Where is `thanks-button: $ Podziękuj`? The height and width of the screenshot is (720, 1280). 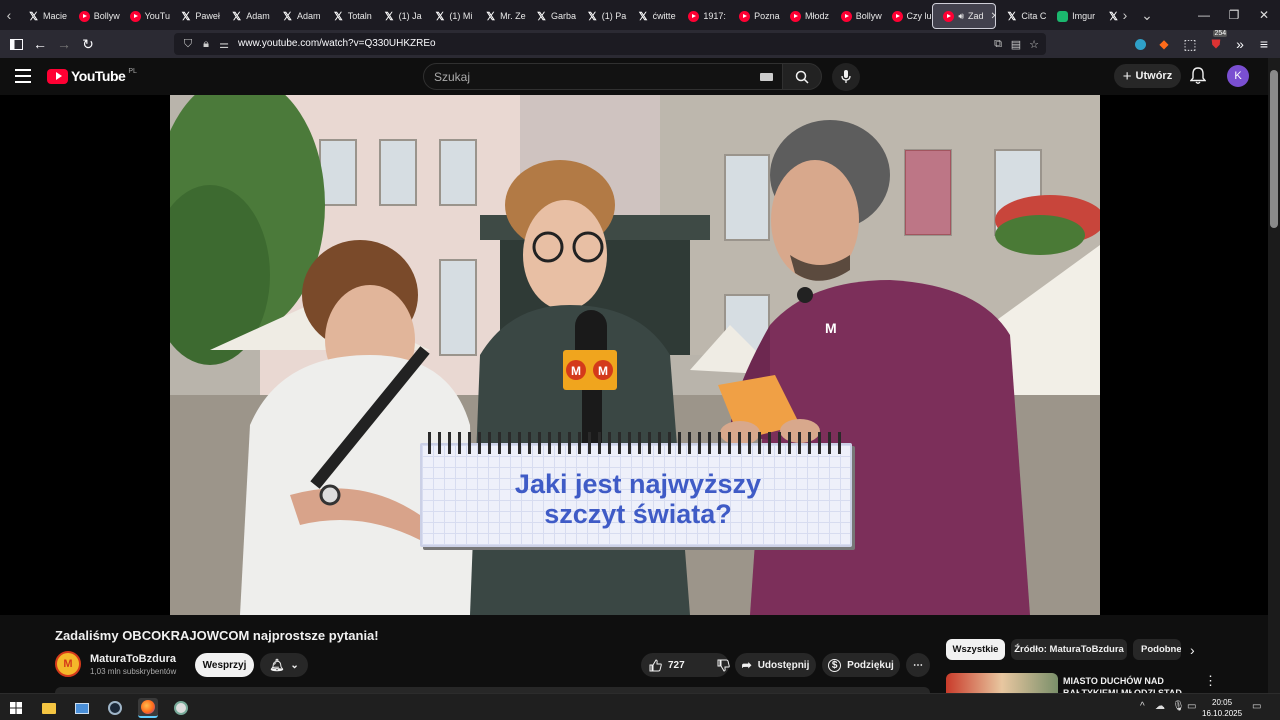 thanks-button: $ Podziękuj is located at coordinates (861, 665).